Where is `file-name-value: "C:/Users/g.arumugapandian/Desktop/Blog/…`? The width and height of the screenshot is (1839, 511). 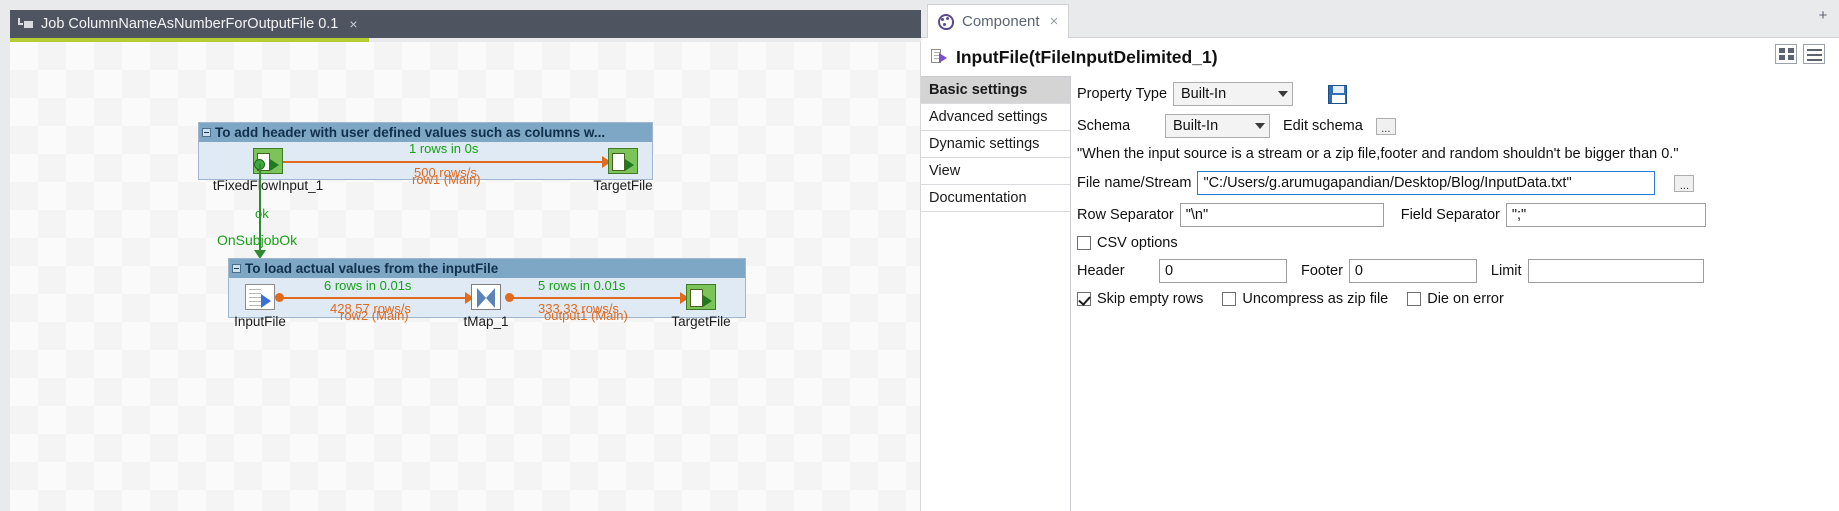
file-name-value: "C:/Users/g.arumugapandian/Desktop/Blog/… is located at coordinates (1387, 183).